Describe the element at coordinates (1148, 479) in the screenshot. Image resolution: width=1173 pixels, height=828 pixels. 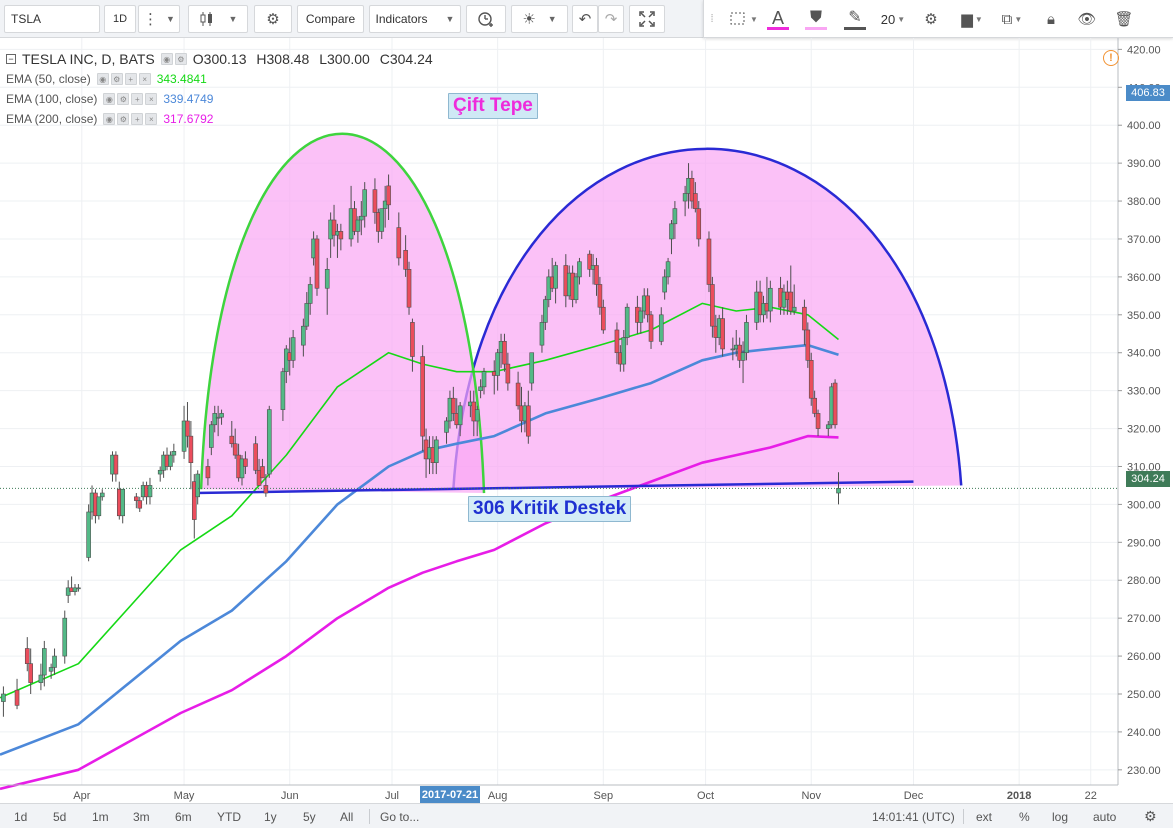
I see `current-price-tag: 304.24` at that location.